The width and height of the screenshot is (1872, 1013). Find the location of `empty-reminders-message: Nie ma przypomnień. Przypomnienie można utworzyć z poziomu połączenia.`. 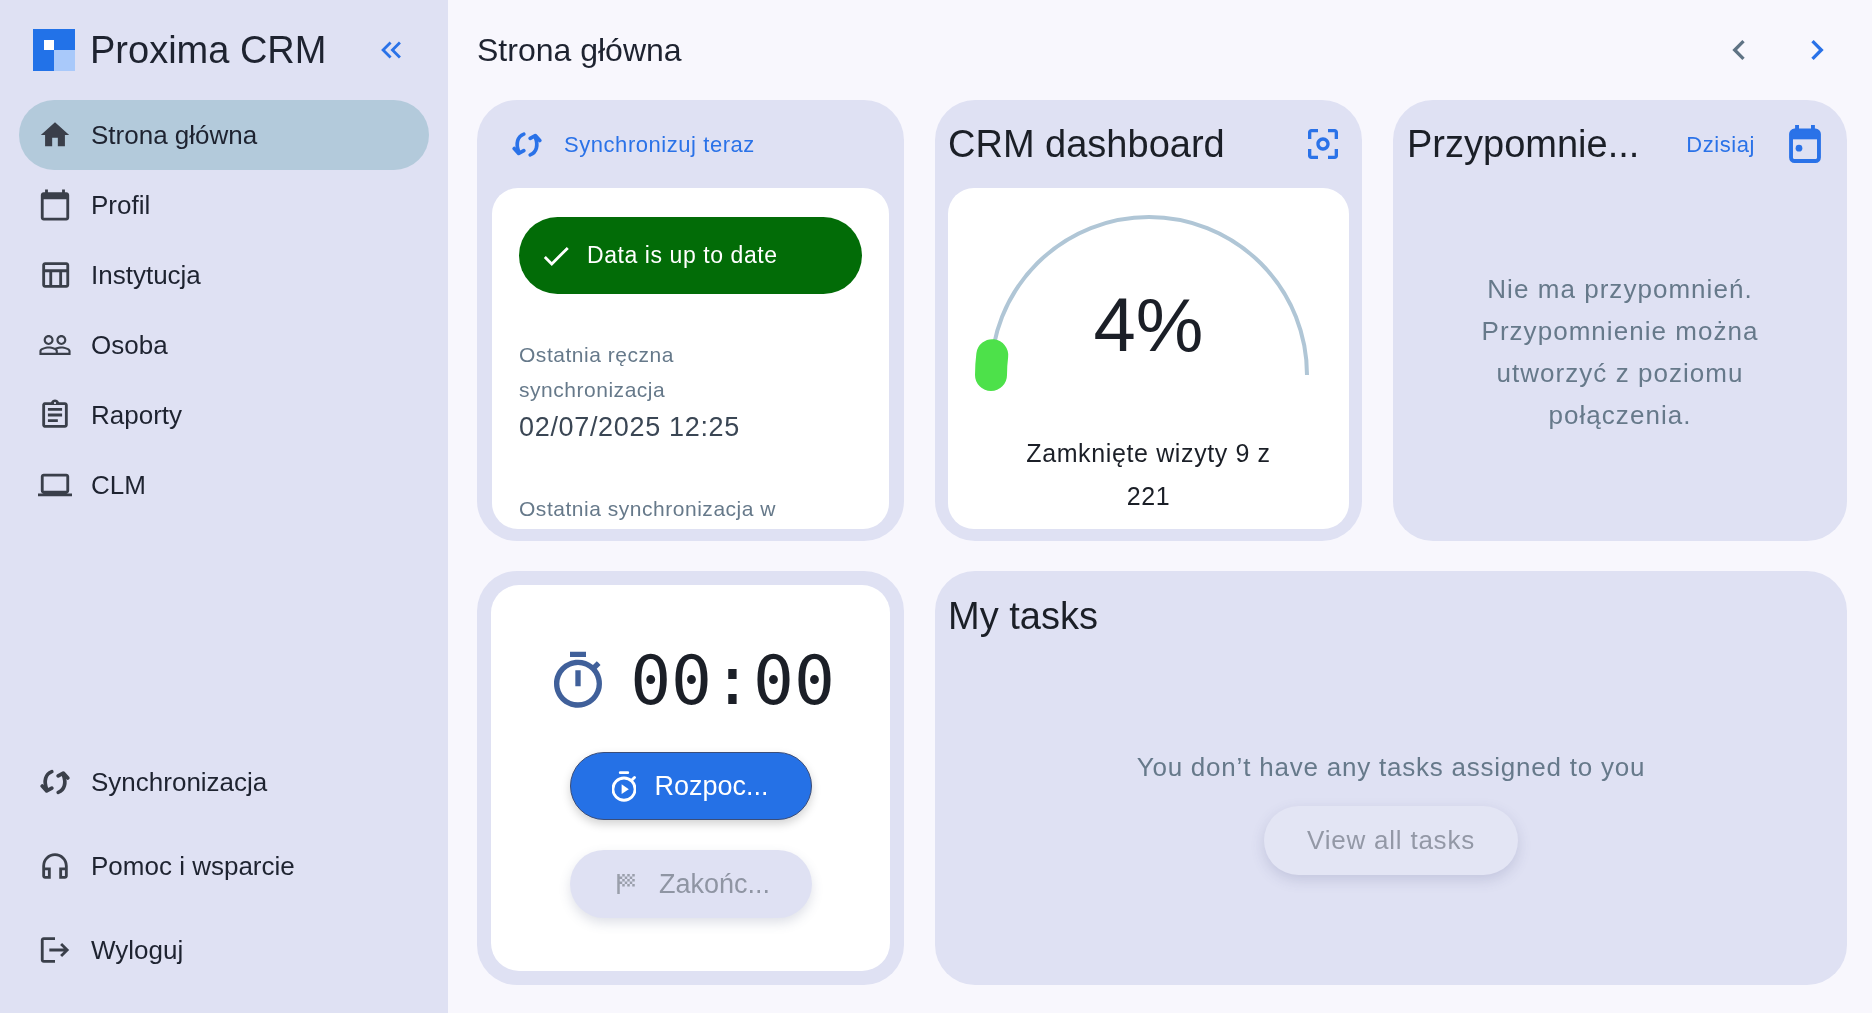

empty-reminders-message: Nie ma przypomnień. Przypomnienie można utworzyć z poziomu połączenia. is located at coordinates (1620, 352).